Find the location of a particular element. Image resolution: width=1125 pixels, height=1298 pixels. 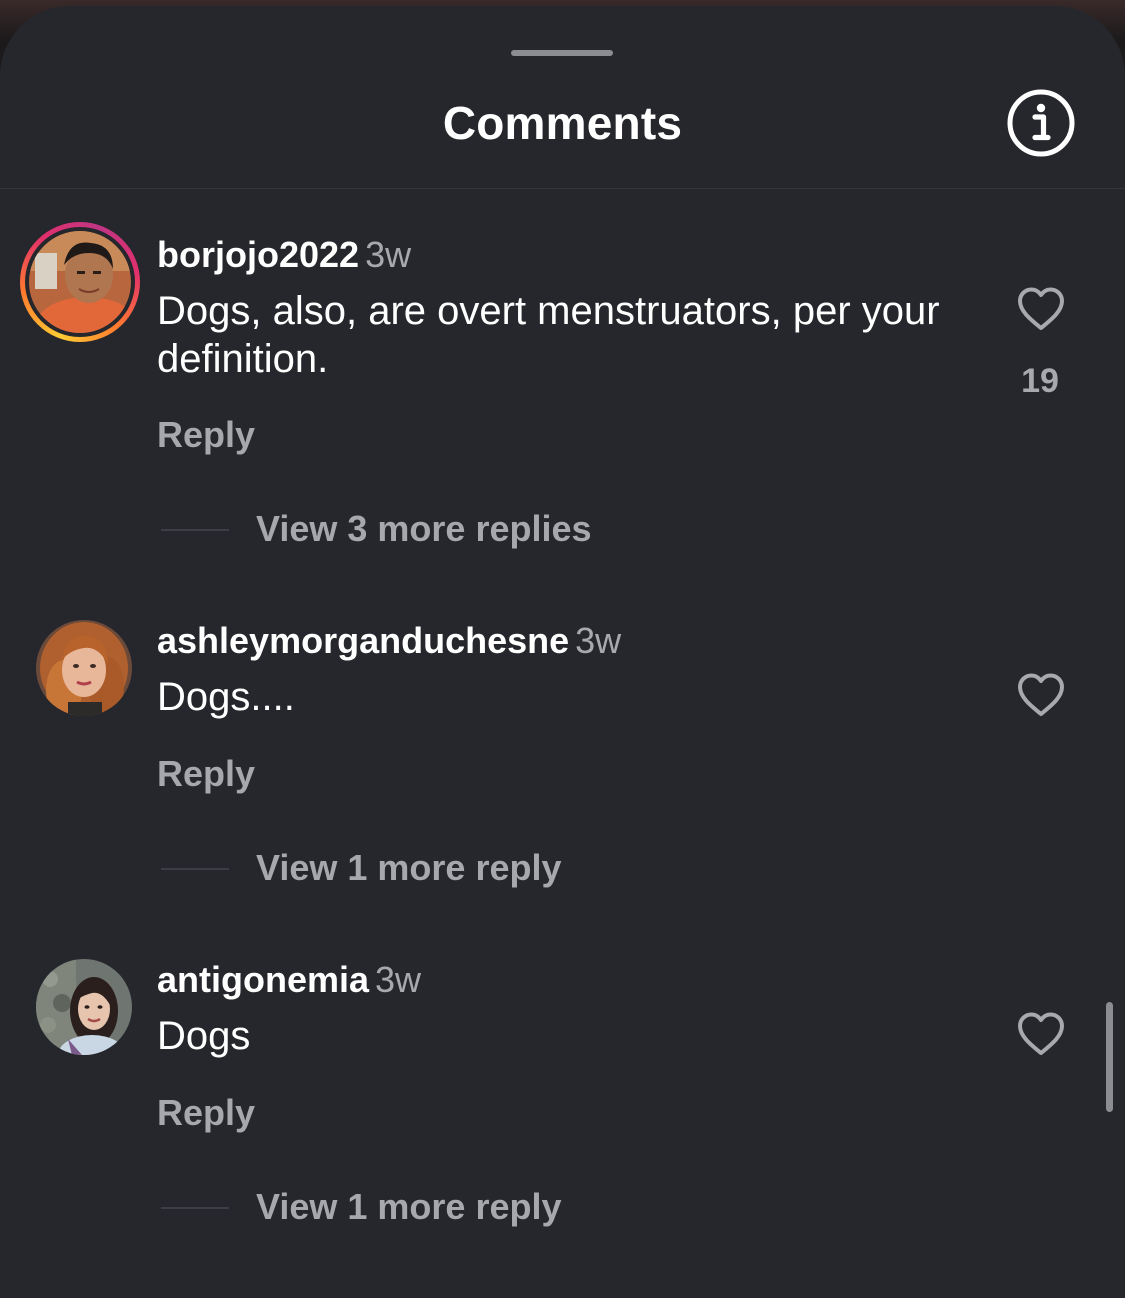

info-icon is located at coordinates (1041, 123).